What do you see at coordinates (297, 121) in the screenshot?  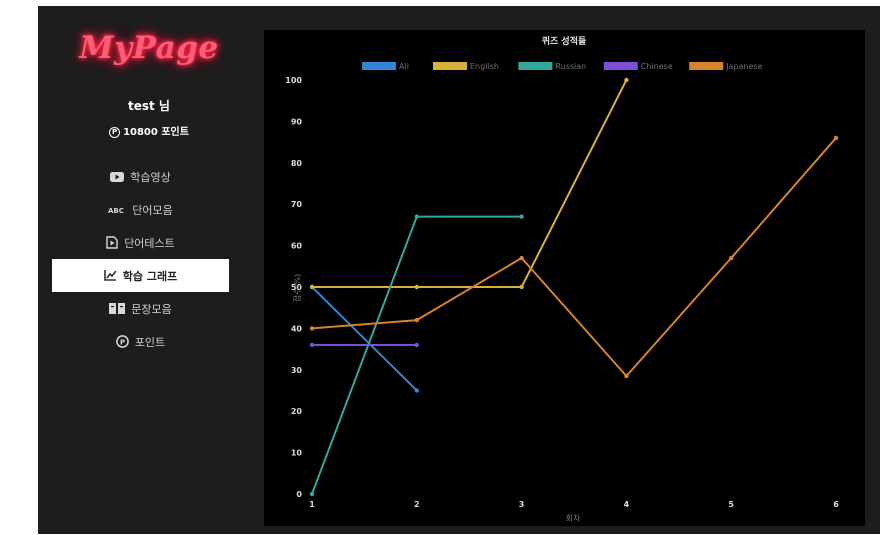 I see `y-tick-label: 90` at bounding box center [297, 121].